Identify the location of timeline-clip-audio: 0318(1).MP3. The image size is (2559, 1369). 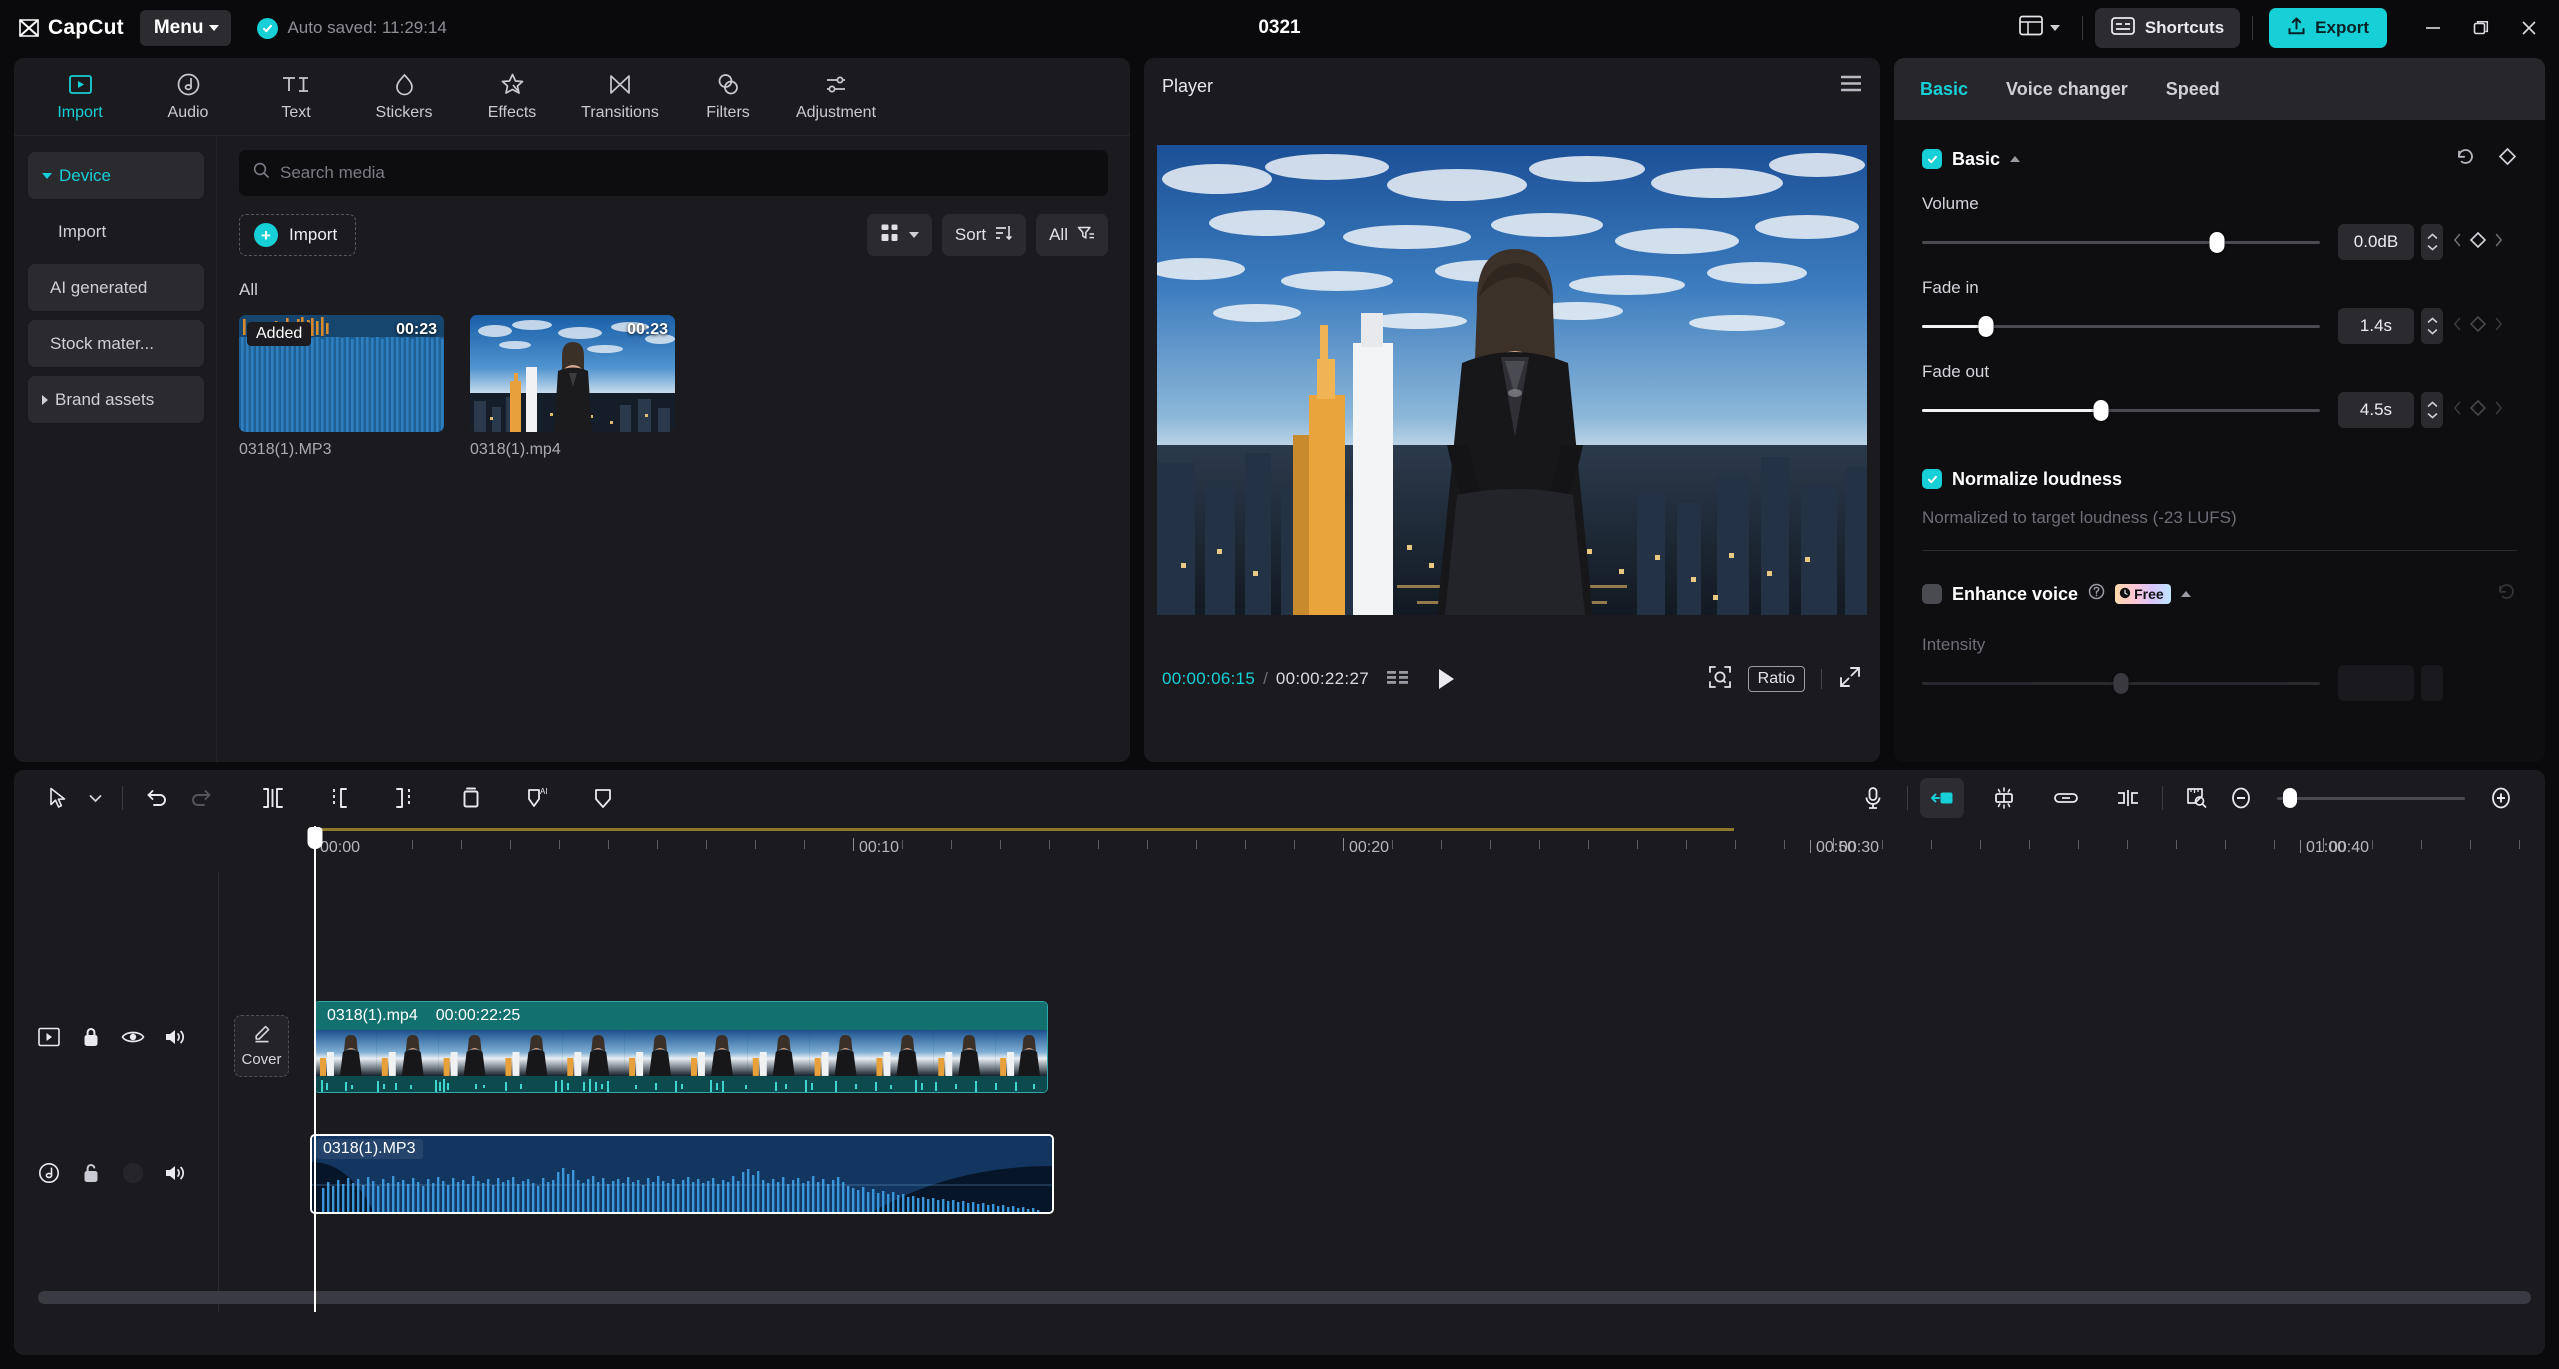
(682, 1174).